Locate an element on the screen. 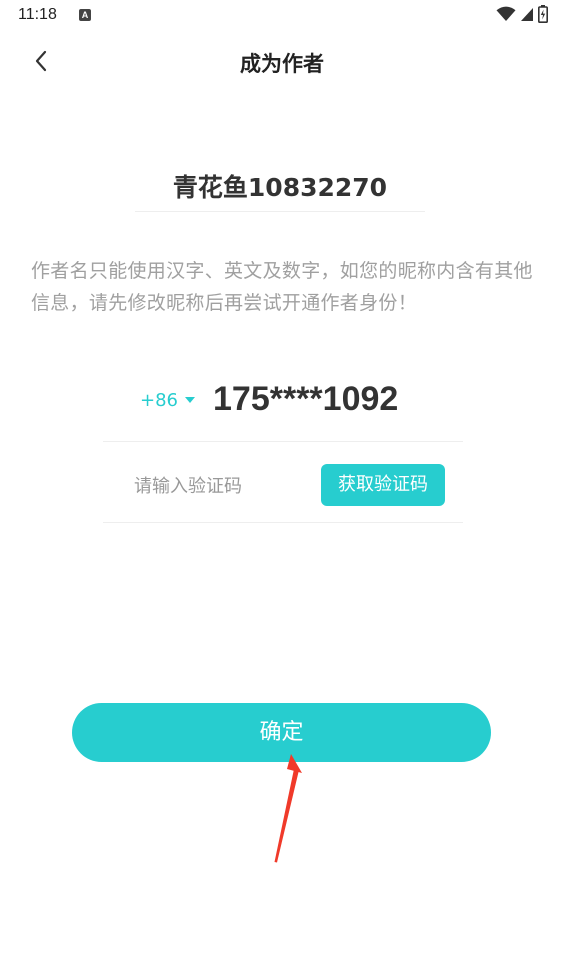  phone-divider is located at coordinates (283, 441).